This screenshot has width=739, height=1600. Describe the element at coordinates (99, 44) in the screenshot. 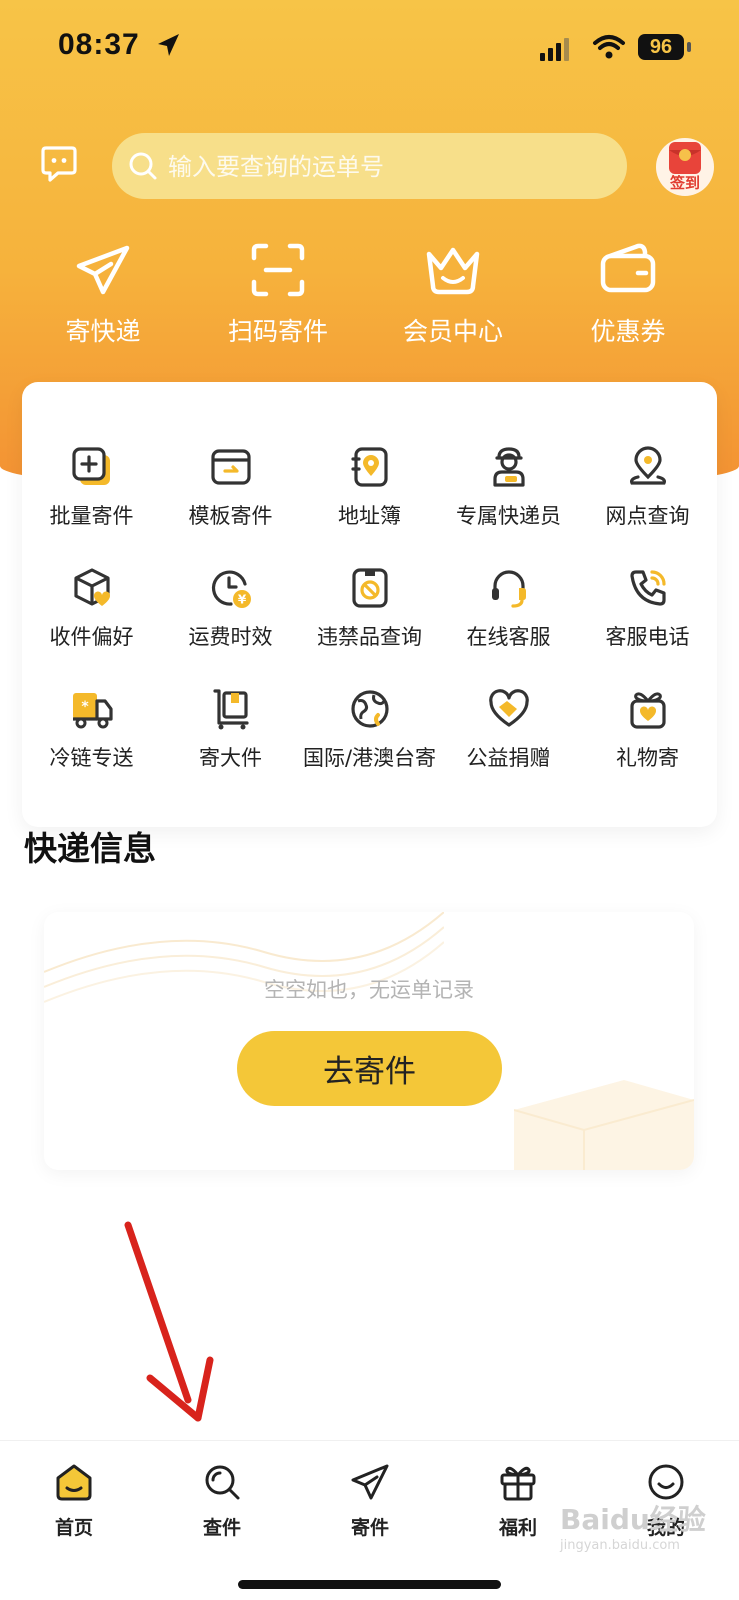

I see `status-time: 08:37` at that location.